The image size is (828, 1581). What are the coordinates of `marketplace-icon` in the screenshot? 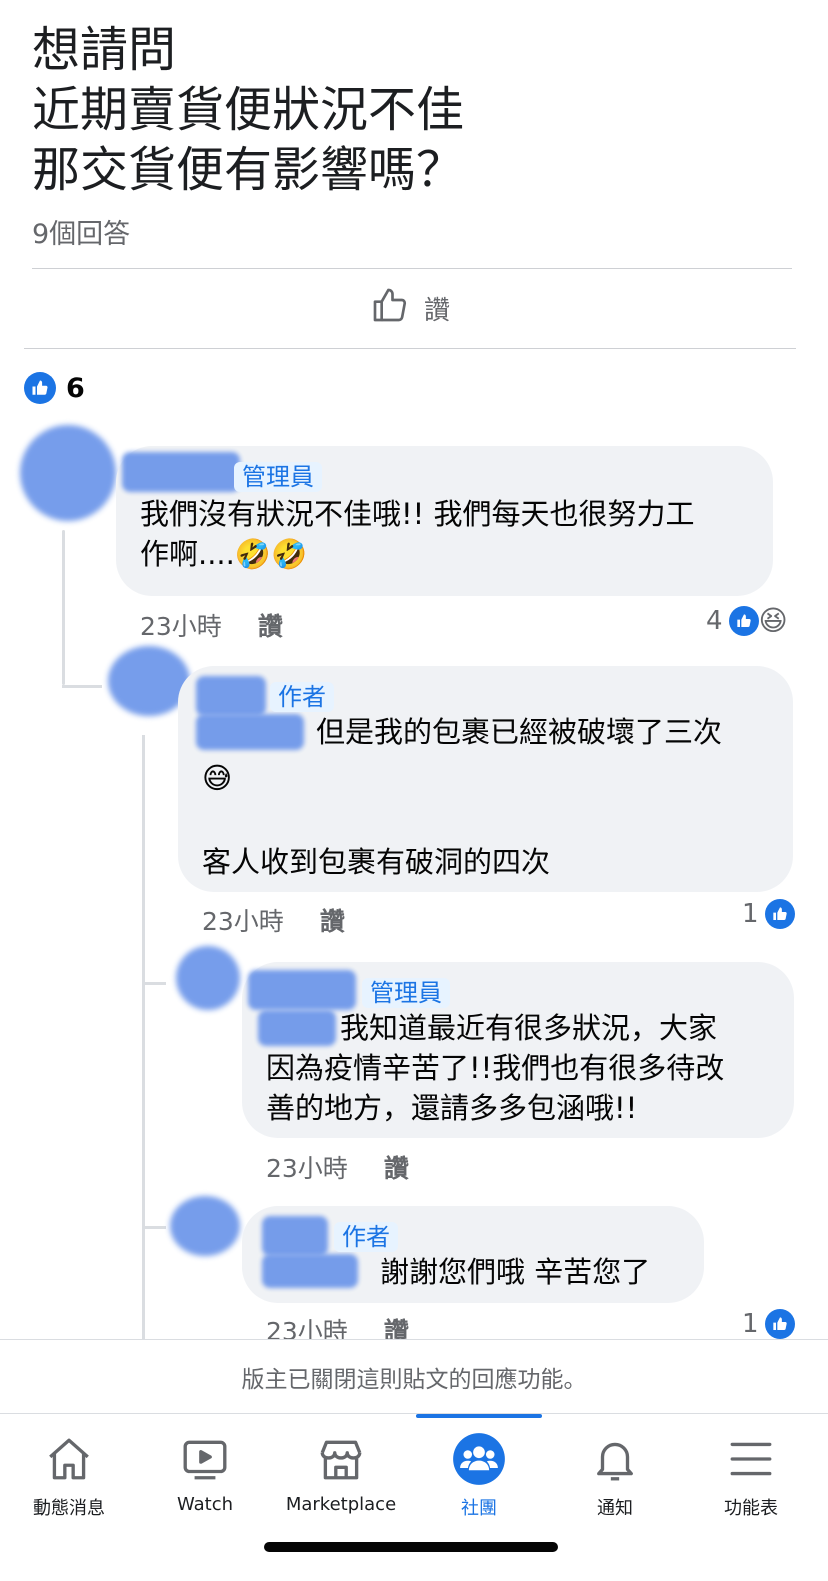 It's located at (341, 1459).